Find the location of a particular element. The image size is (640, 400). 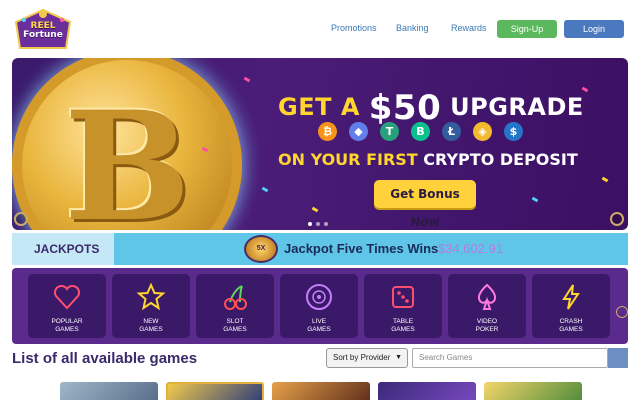

litecoin-icon: Ł is located at coordinates (451, 131).